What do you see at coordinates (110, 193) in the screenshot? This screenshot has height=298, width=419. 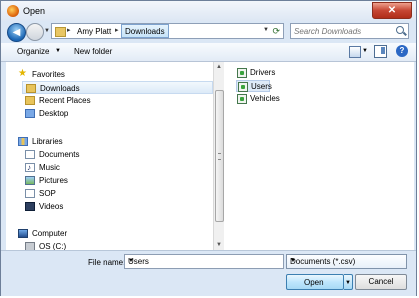 I see `sidebar-item-sop: SOP` at bounding box center [110, 193].